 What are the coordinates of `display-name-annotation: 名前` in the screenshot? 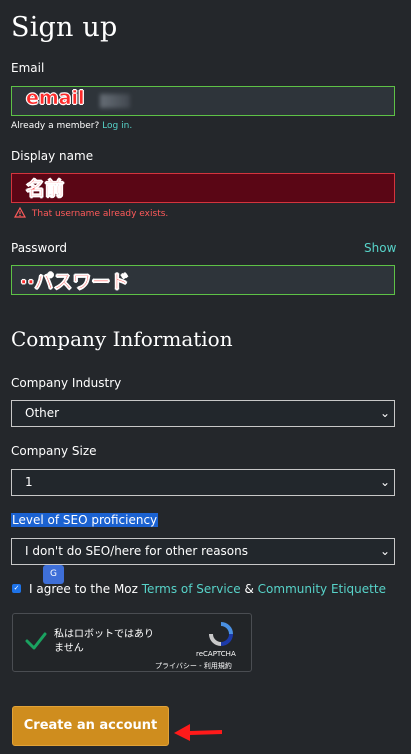 It's located at (45, 189).